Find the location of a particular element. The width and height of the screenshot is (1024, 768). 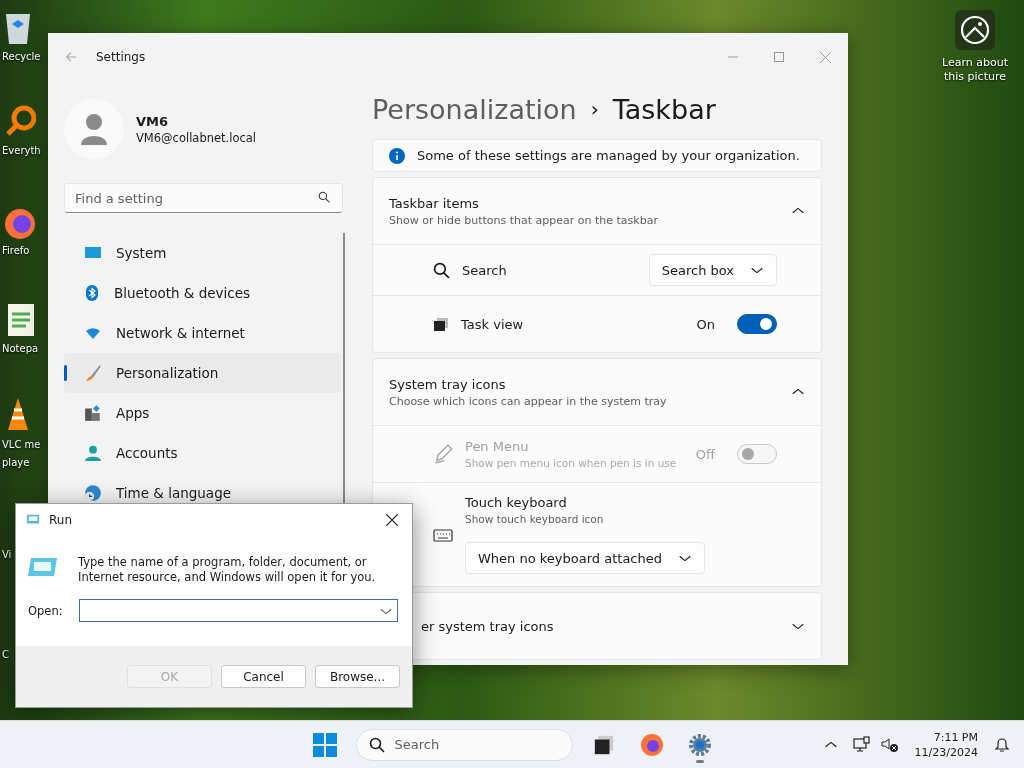

firefox-icon is located at coordinates (651, 744).